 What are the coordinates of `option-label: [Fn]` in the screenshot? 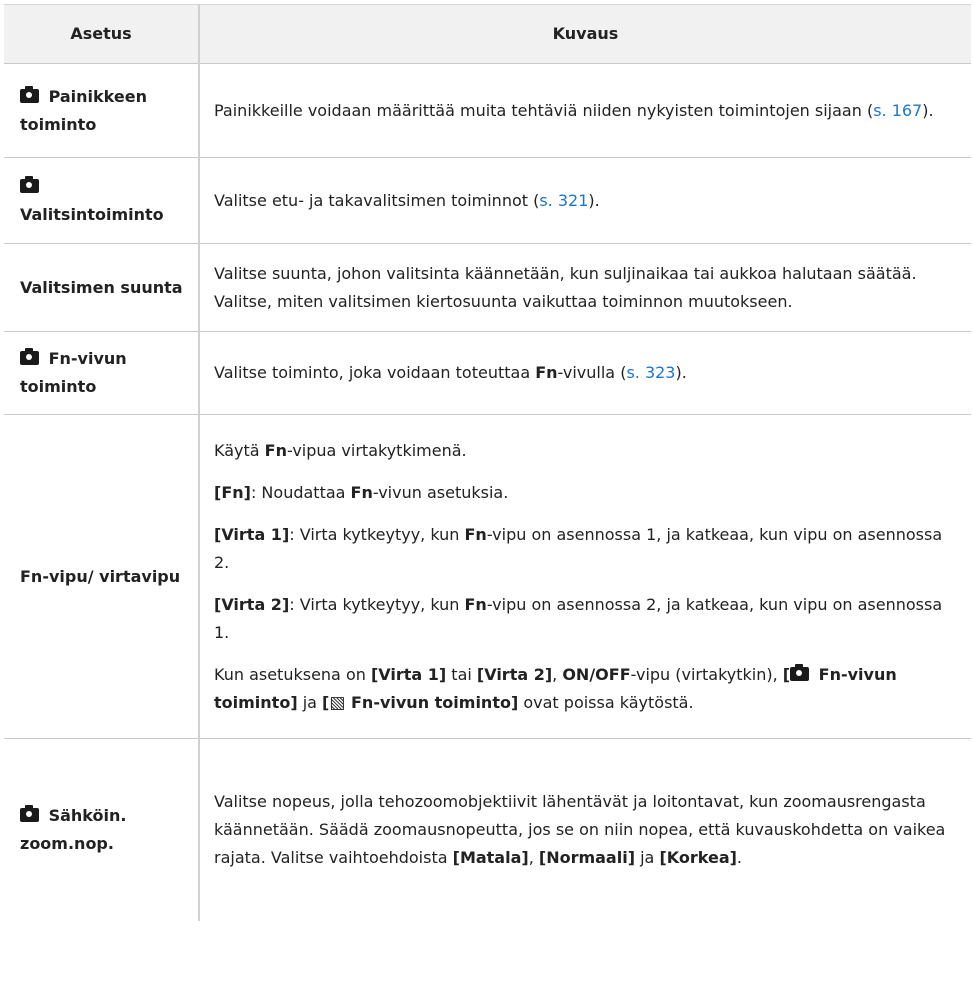 It's located at (232, 492).